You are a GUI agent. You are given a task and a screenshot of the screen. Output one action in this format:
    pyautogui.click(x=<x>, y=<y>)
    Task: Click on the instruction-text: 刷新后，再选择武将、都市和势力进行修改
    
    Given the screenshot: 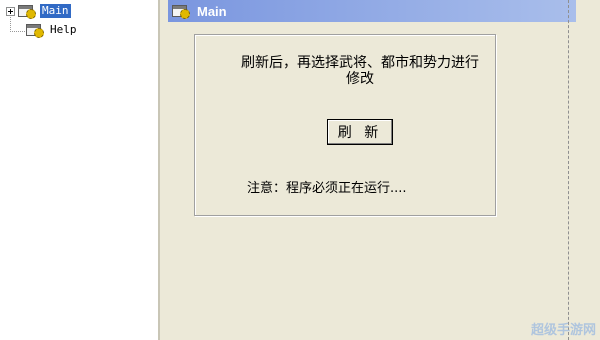 What is the action you would take?
    pyautogui.click(x=360, y=71)
    